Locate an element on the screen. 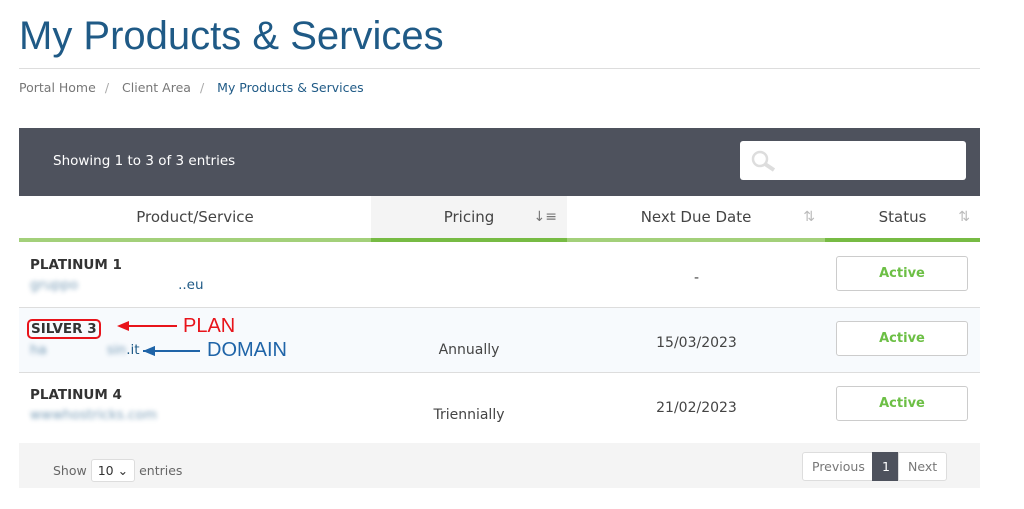 Image resolution: width=1024 pixels, height=509 pixels. pricing: Triennially is located at coordinates (469, 415).